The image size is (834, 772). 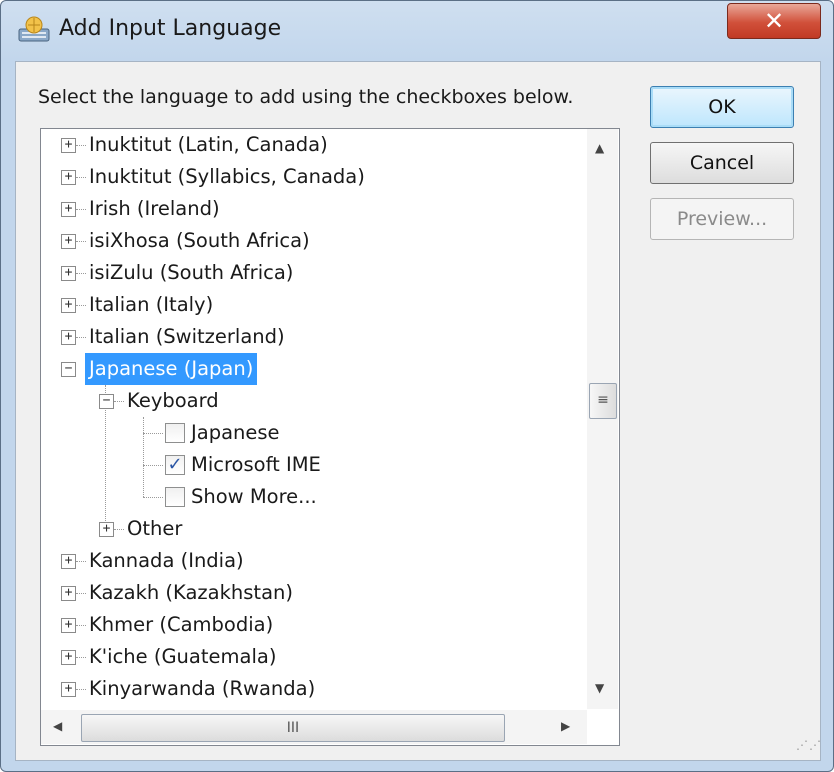 I want to click on keyboard-language-icon, so click(x=34, y=29).